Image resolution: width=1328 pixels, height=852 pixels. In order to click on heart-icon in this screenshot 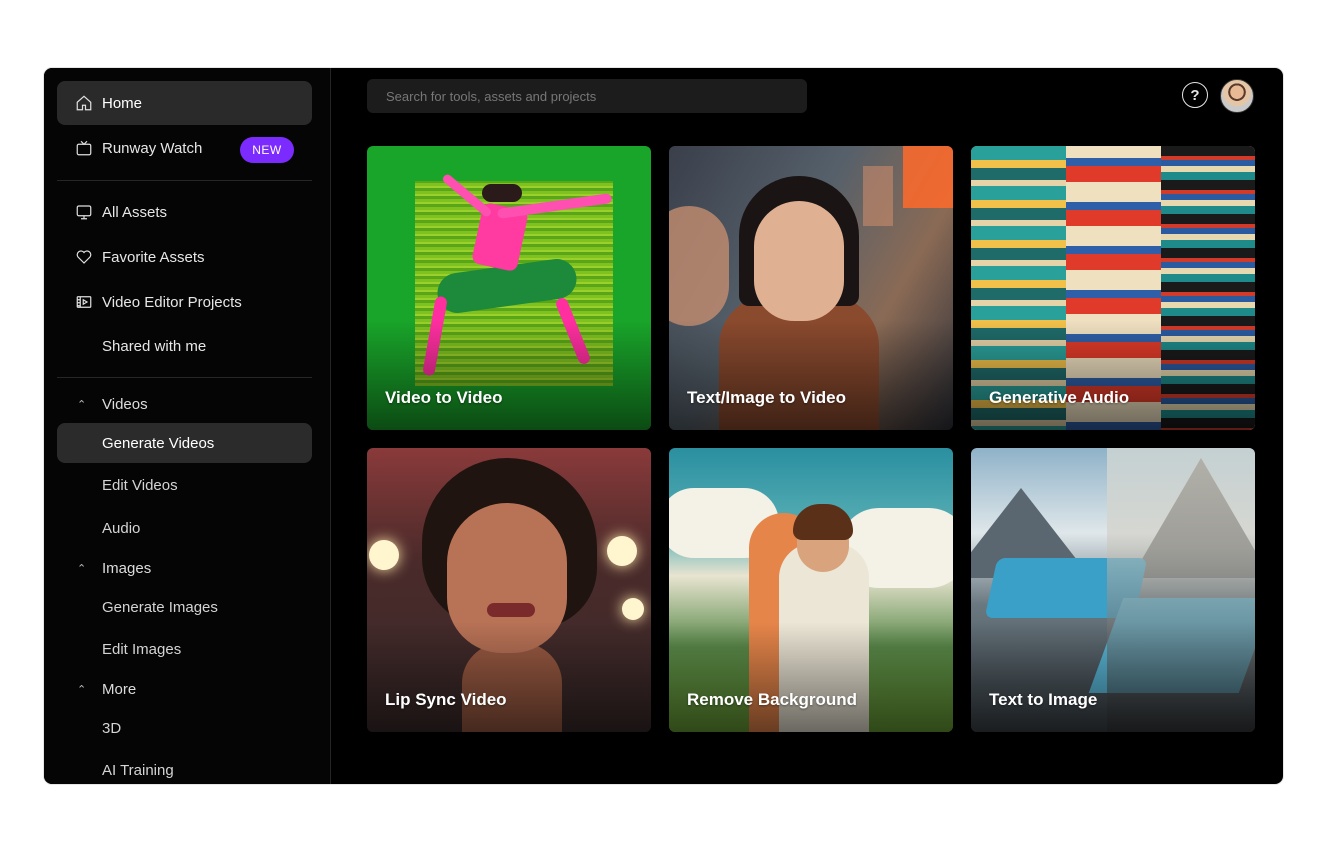, I will do `click(84, 257)`.